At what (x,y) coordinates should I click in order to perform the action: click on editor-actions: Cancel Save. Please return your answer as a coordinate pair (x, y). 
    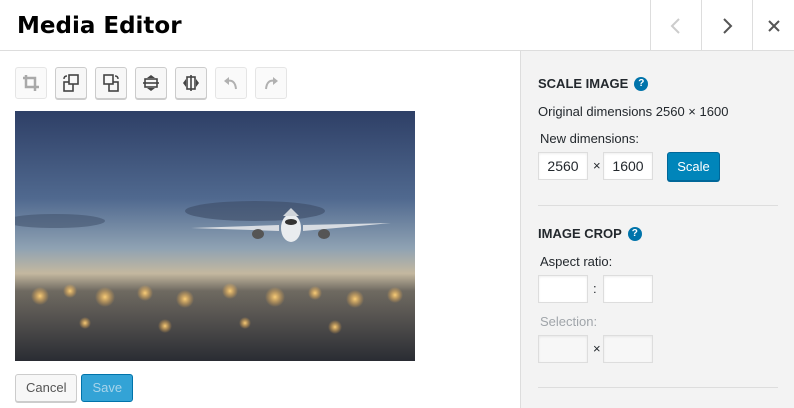
    Looking at the image, I should click on (74, 388).